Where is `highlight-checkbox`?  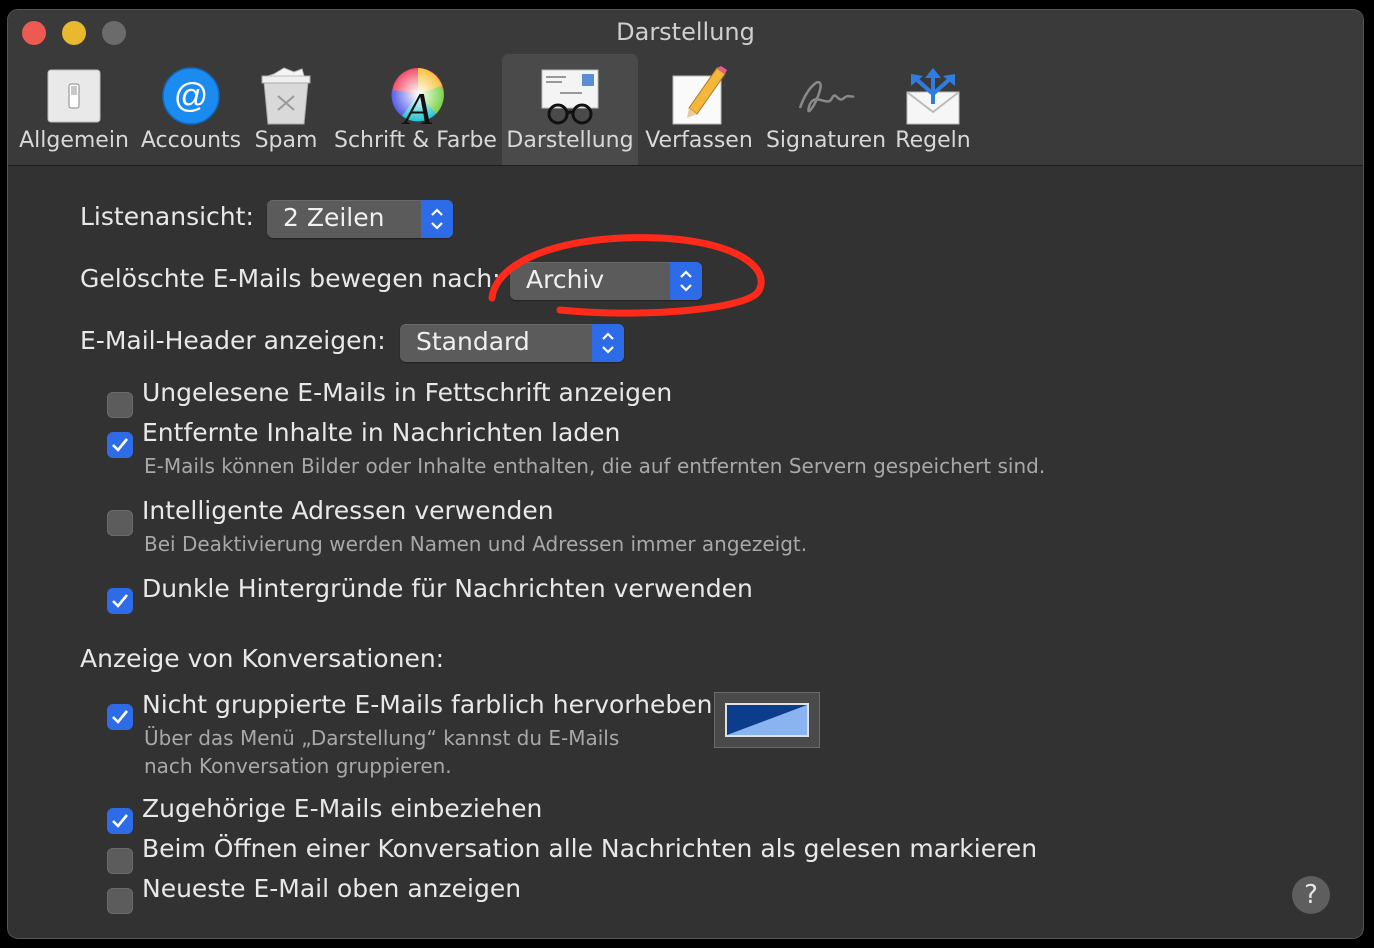 highlight-checkbox is located at coordinates (120, 717).